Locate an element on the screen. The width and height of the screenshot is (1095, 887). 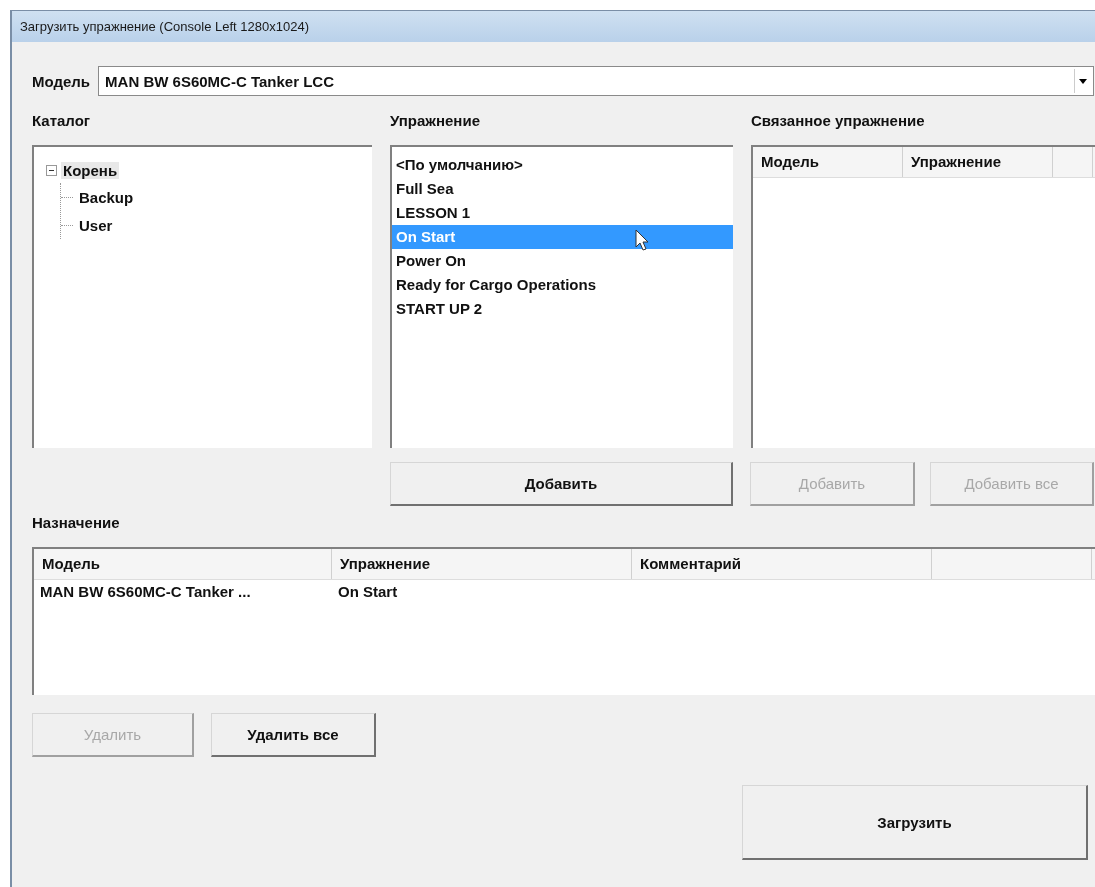
add-button: Добавить is located at coordinates (561, 484).